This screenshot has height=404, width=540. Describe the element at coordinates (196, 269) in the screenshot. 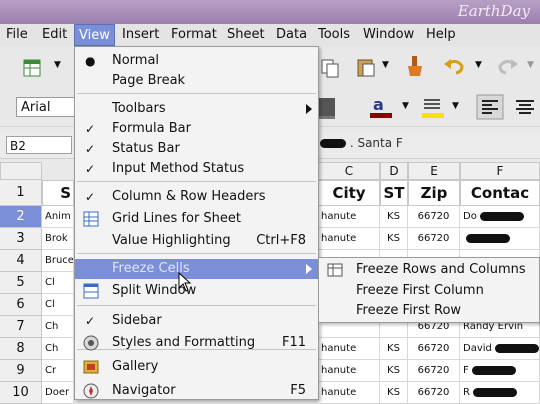

I see `view-menu-item-freeze-cells: Freeze Cells` at that location.